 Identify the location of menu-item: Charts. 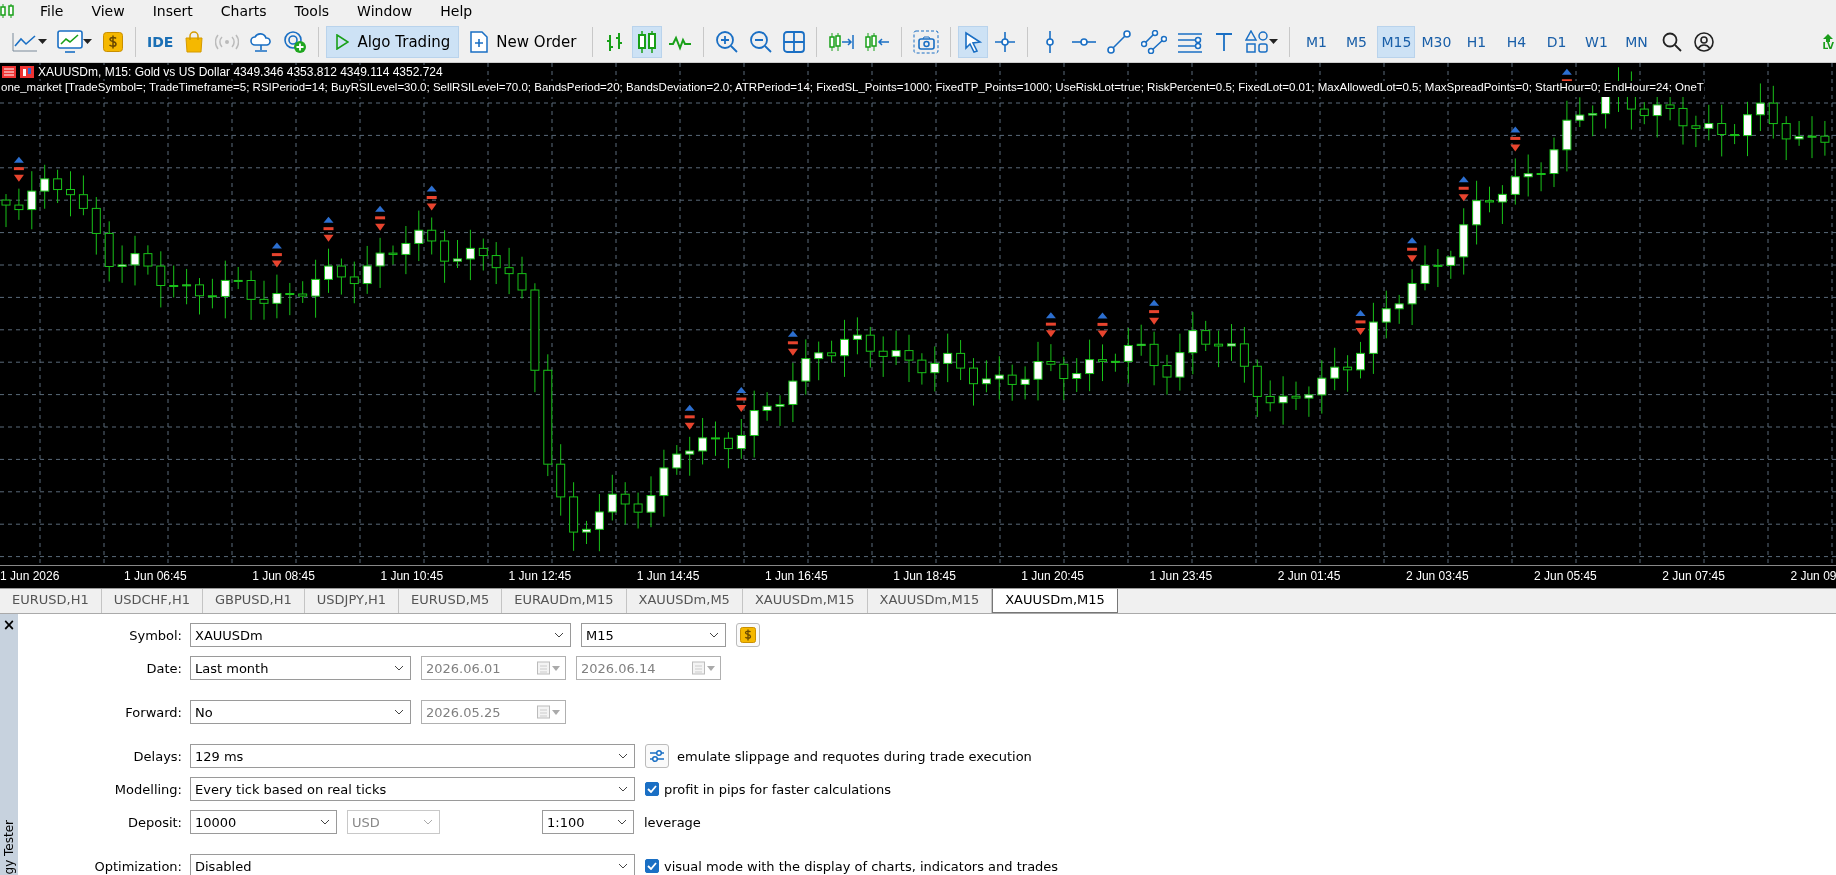
(243, 11).